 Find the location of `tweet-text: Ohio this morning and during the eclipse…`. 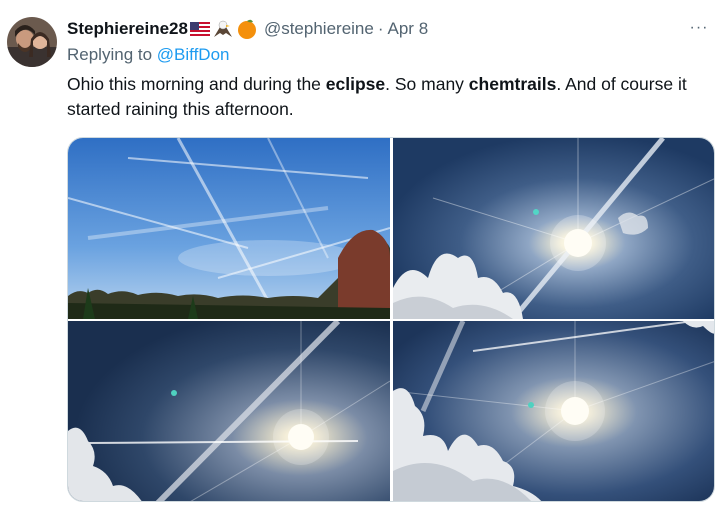

tweet-text: Ohio this morning and during the eclipse… is located at coordinates (377, 97).